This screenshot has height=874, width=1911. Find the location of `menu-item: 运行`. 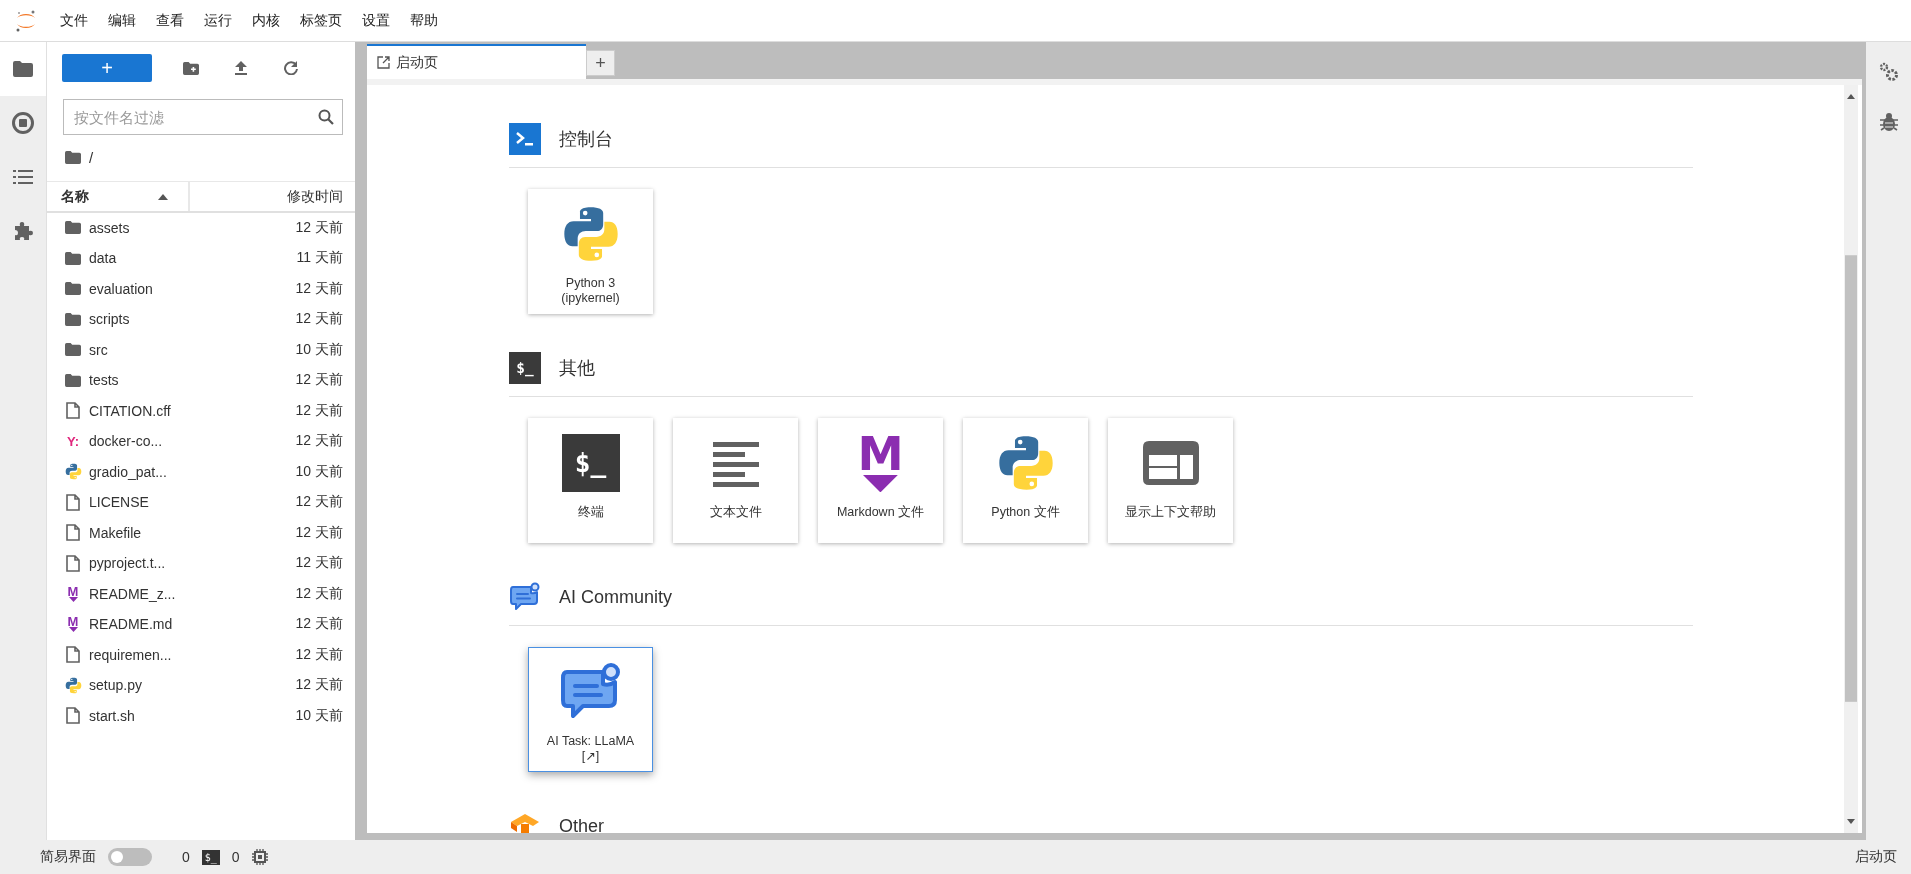

menu-item: 运行 is located at coordinates (218, 20).